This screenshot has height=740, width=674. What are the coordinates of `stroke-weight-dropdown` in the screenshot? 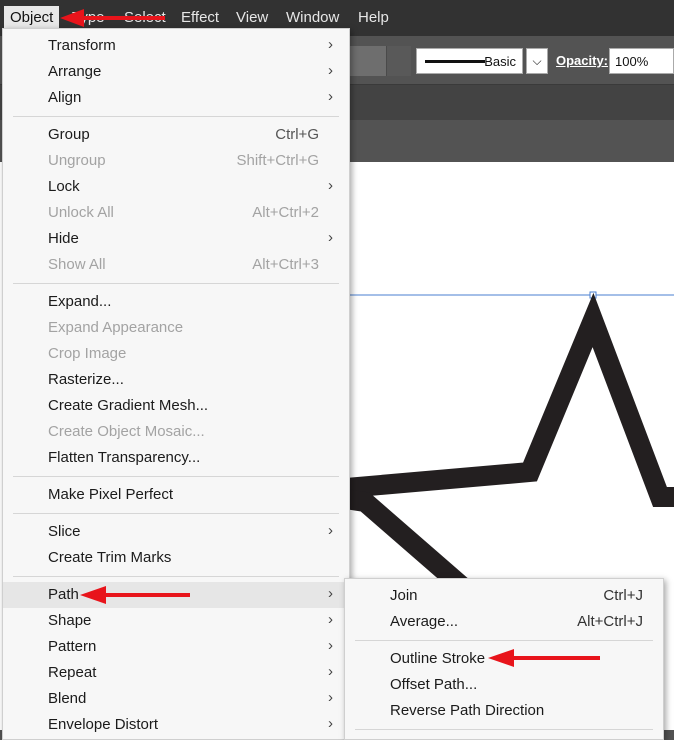 It's located at (398, 61).